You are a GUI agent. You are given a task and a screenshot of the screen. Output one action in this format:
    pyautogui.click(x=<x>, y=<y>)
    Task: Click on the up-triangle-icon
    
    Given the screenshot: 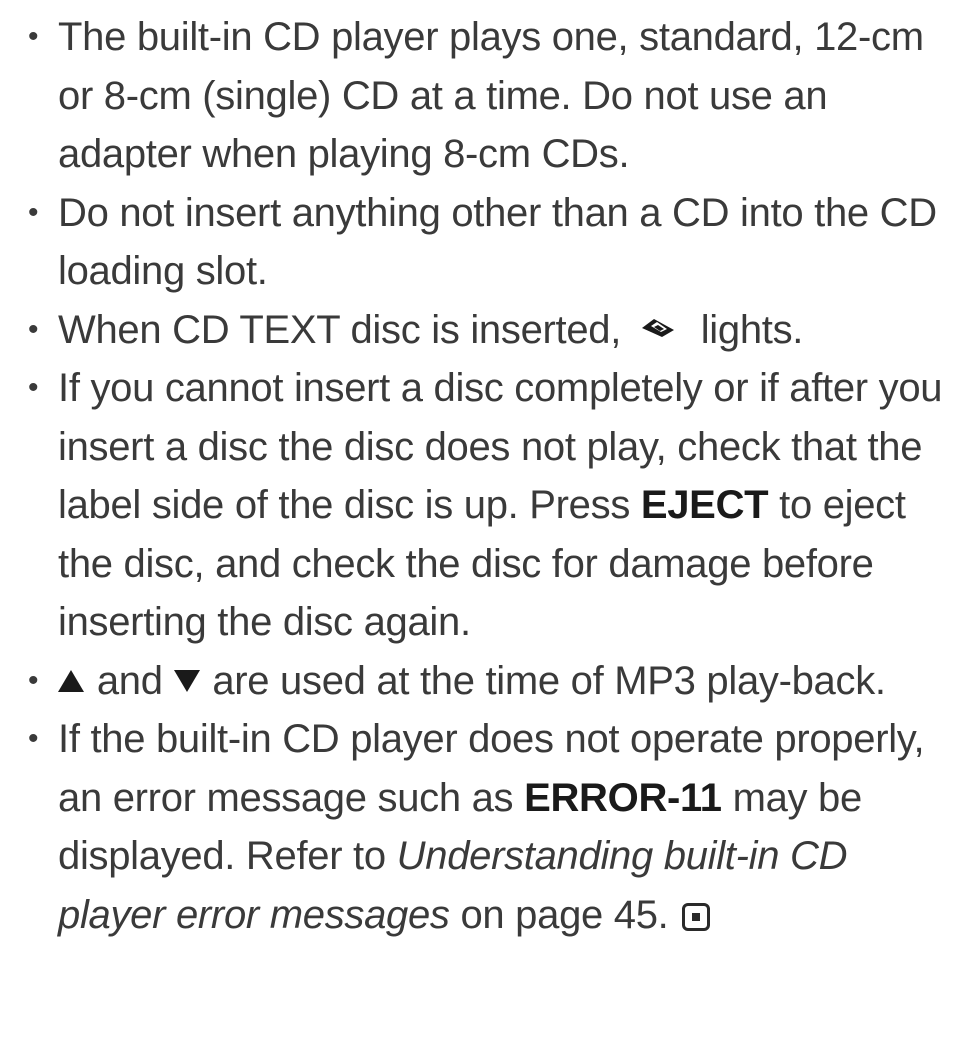 What is the action you would take?
    pyautogui.click(x=71, y=680)
    